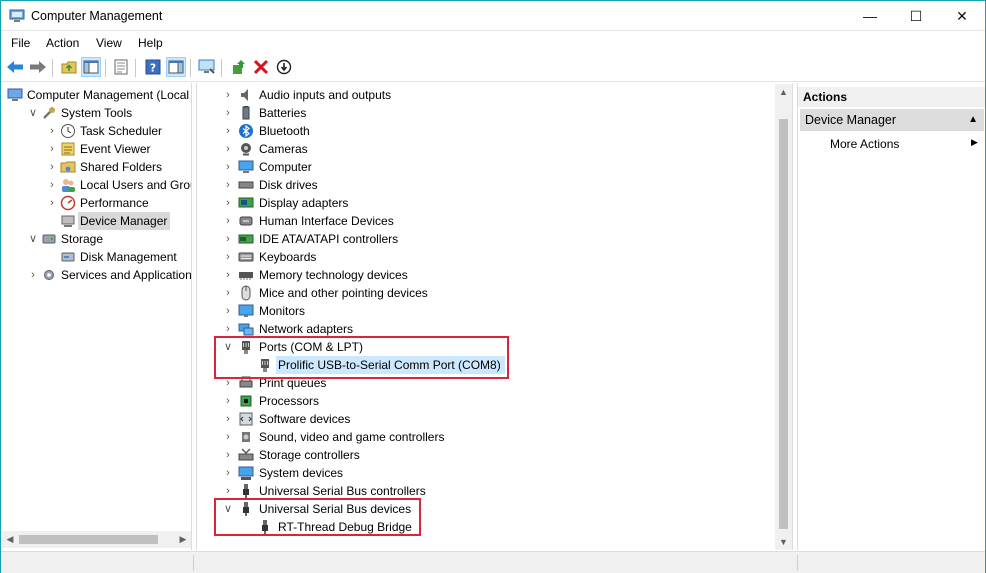 Image resolution: width=986 pixels, height=573 pixels. Describe the element at coordinates (326, 221) in the screenshot. I see `device-label: Human Interface Devices` at that location.